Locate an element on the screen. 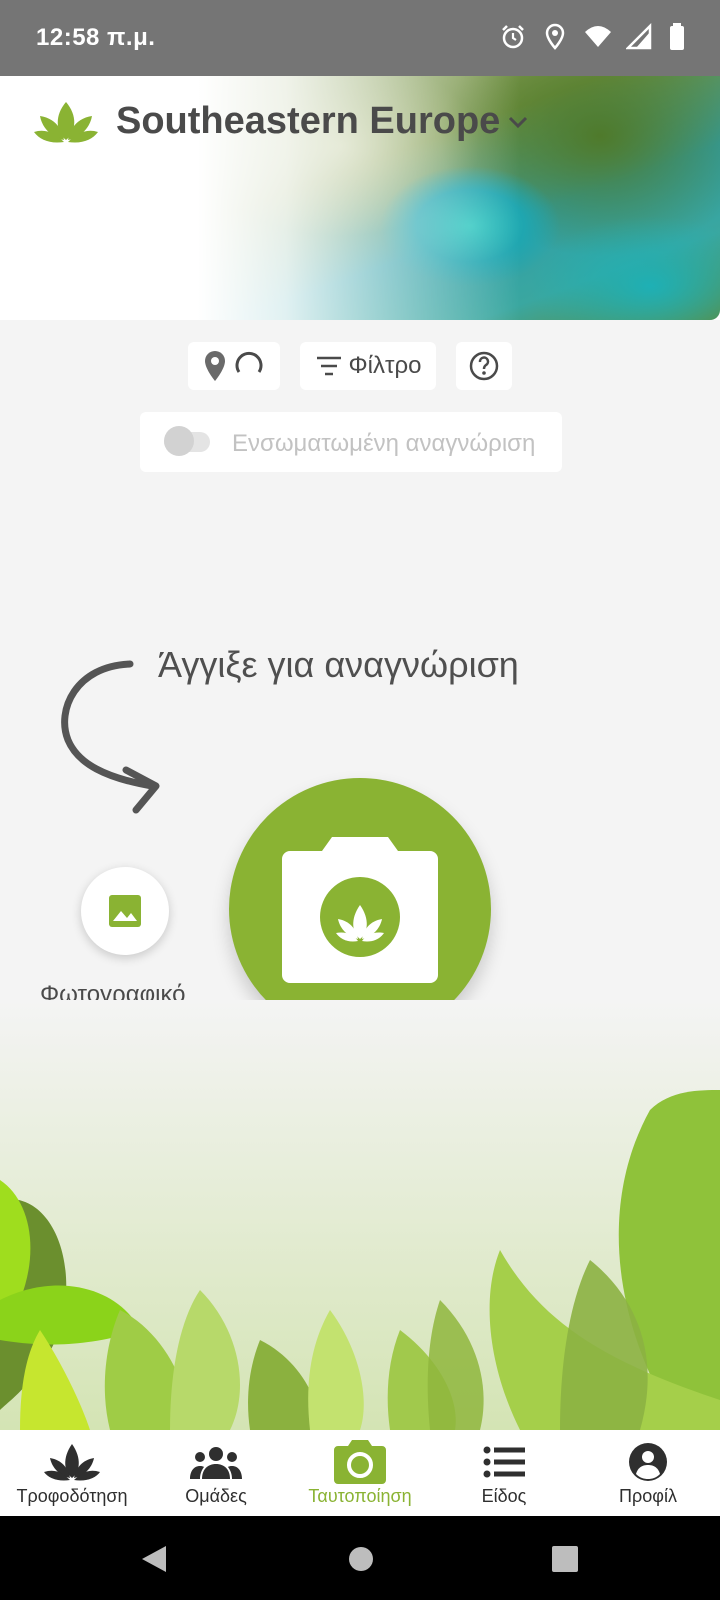 The height and width of the screenshot is (1600, 720). nav-item-species: Είδος is located at coordinates (504, 1473).